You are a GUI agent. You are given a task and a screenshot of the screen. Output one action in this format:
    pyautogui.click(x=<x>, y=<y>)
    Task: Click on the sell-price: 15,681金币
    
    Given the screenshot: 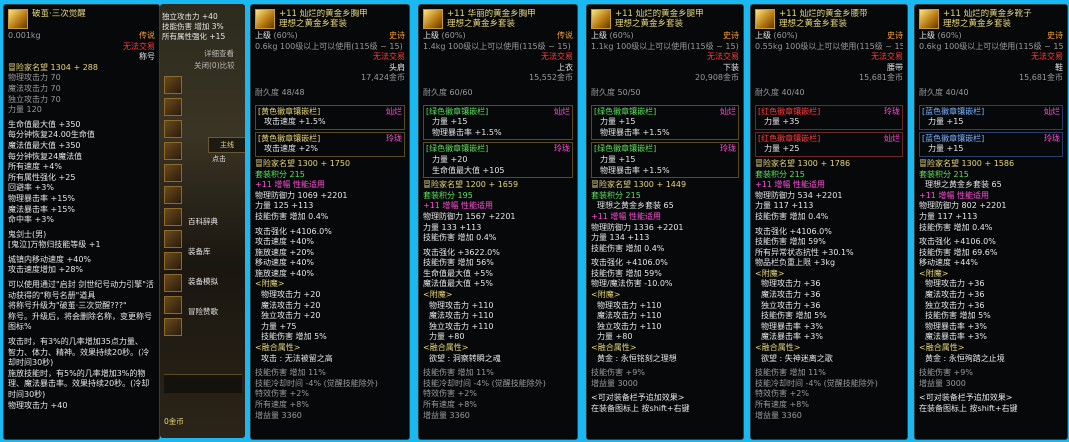 What is the action you would take?
    pyautogui.click(x=1041, y=78)
    